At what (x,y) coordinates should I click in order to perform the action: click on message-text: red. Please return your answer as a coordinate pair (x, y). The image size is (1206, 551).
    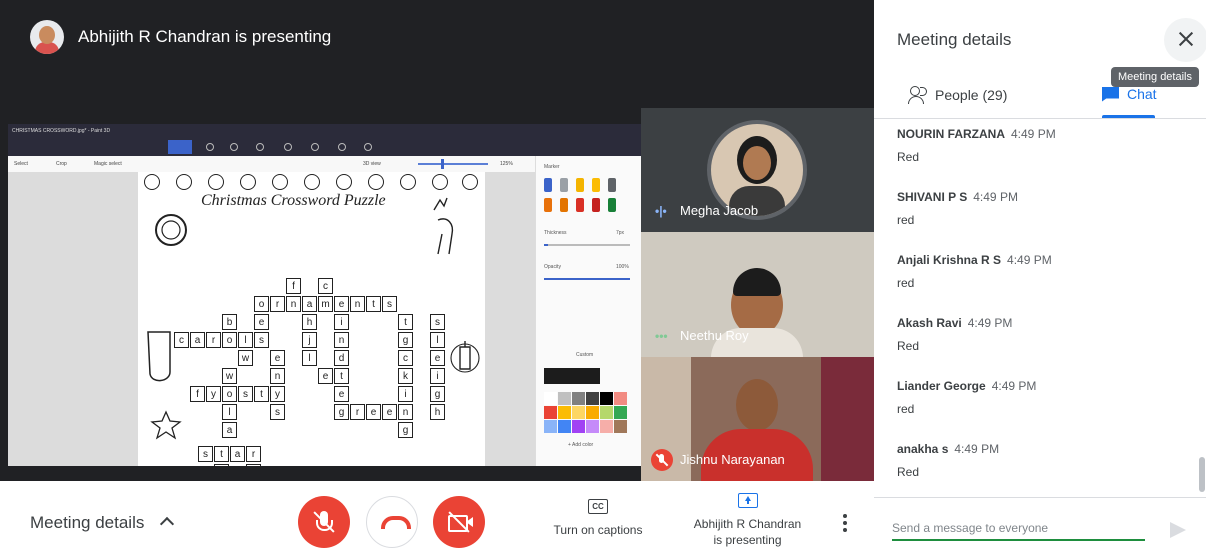
    Looking at the image, I should click on (906, 283).